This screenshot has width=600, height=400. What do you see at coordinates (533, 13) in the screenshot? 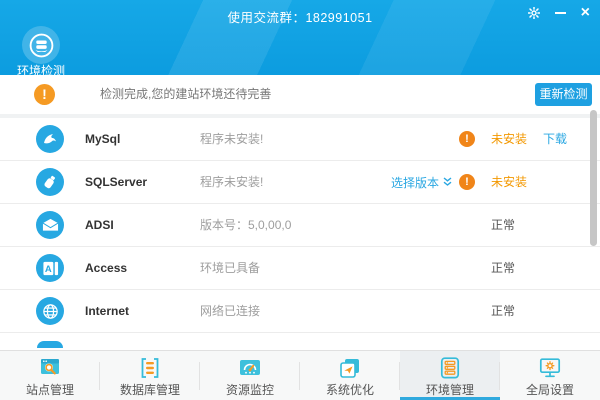
I see `settings-gear-icon` at bounding box center [533, 13].